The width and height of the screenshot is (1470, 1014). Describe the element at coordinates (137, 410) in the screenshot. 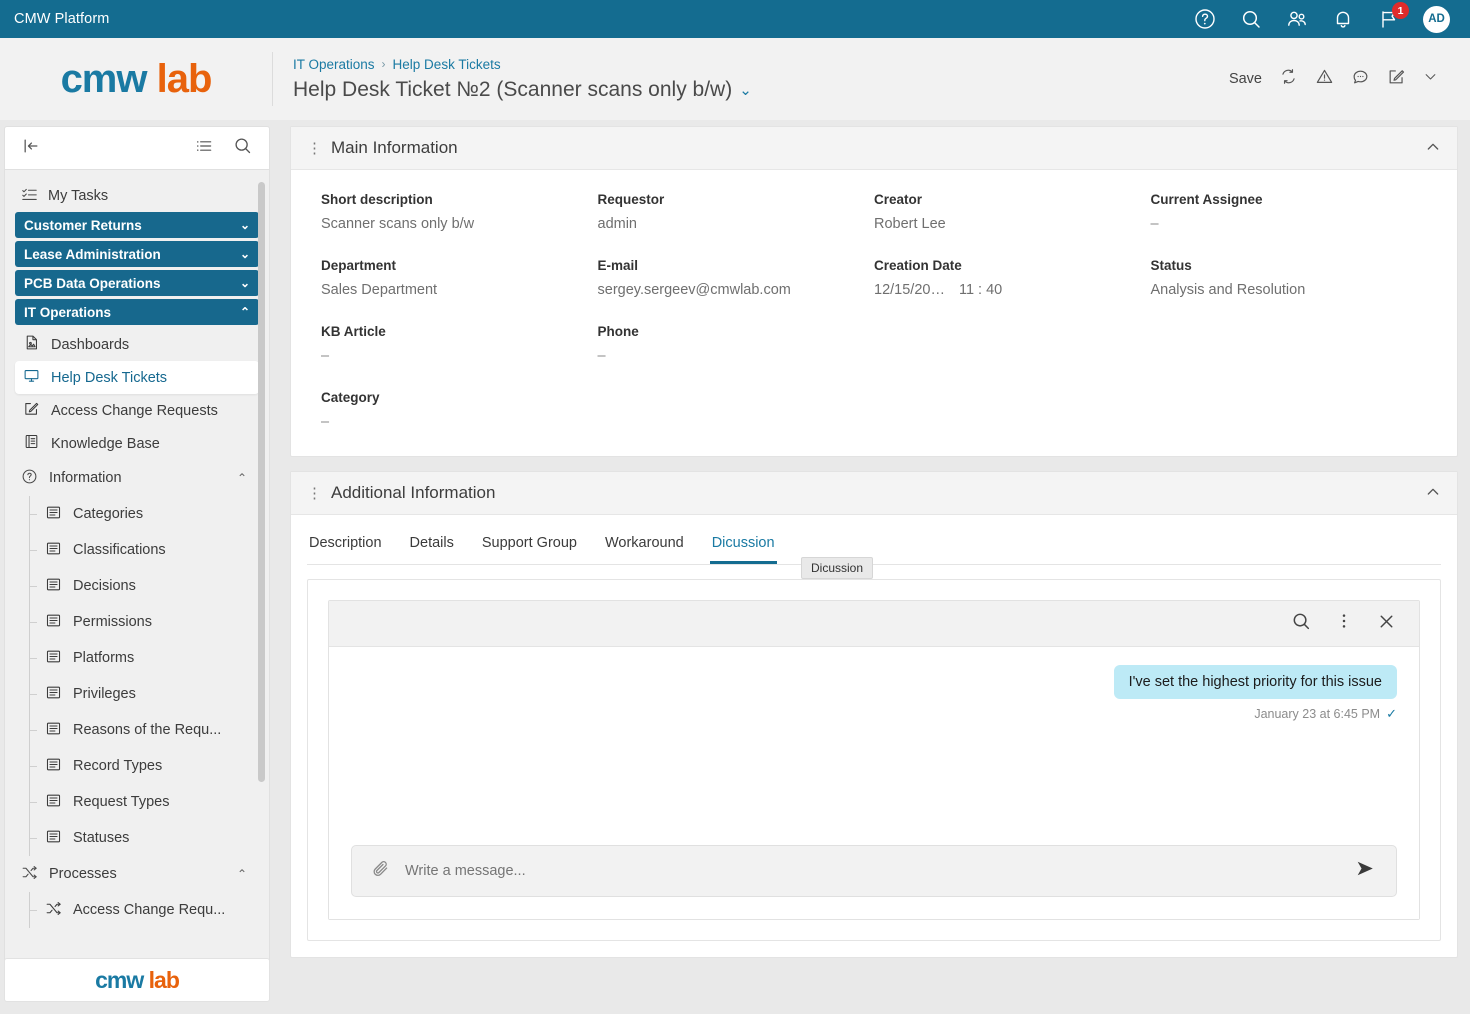

I see `sidebar-item-access-change-requests: Access Change Requests` at that location.